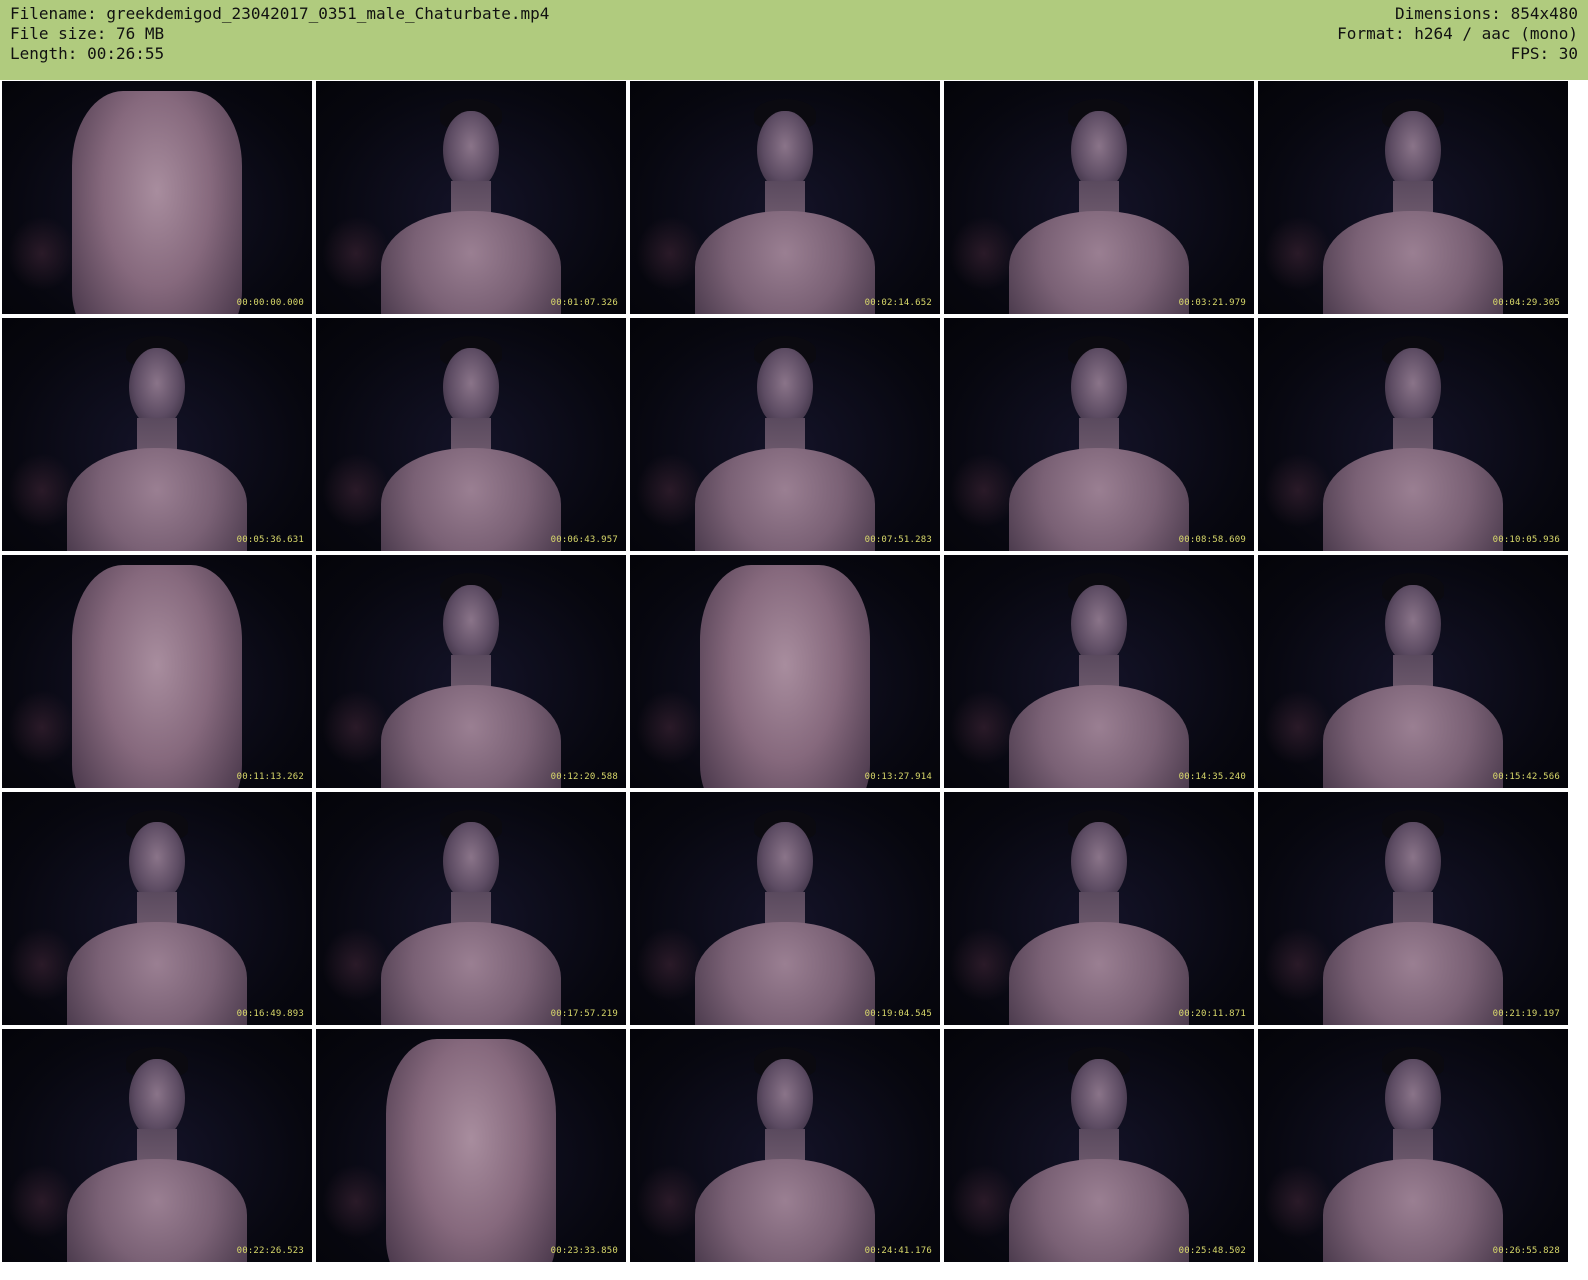  I want to click on thumbnail-timestamp: 00:19:04.545, so click(898, 1014).